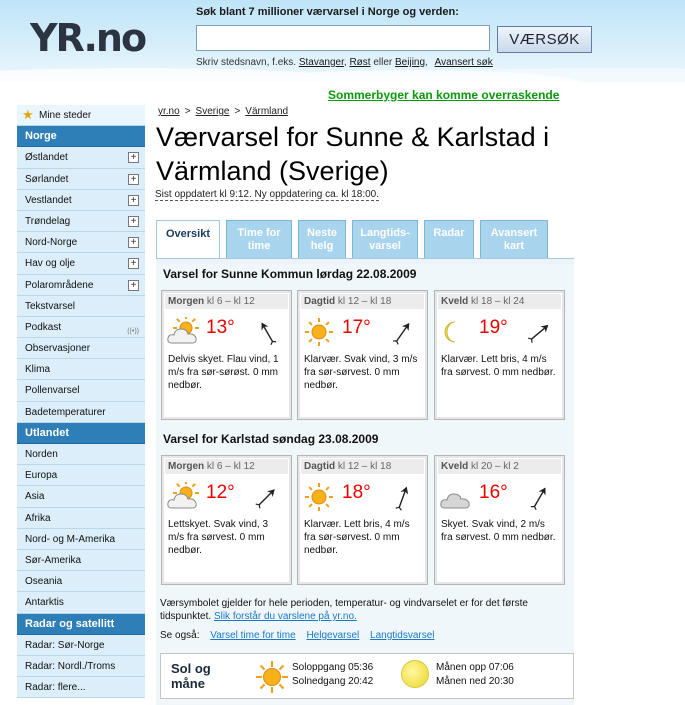 This screenshot has width=685, height=705. What do you see at coordinates (332, 635) in the screenshot?
I see `see-also-weekend-link: Helgevarsel` at bounding box center [332, 635].